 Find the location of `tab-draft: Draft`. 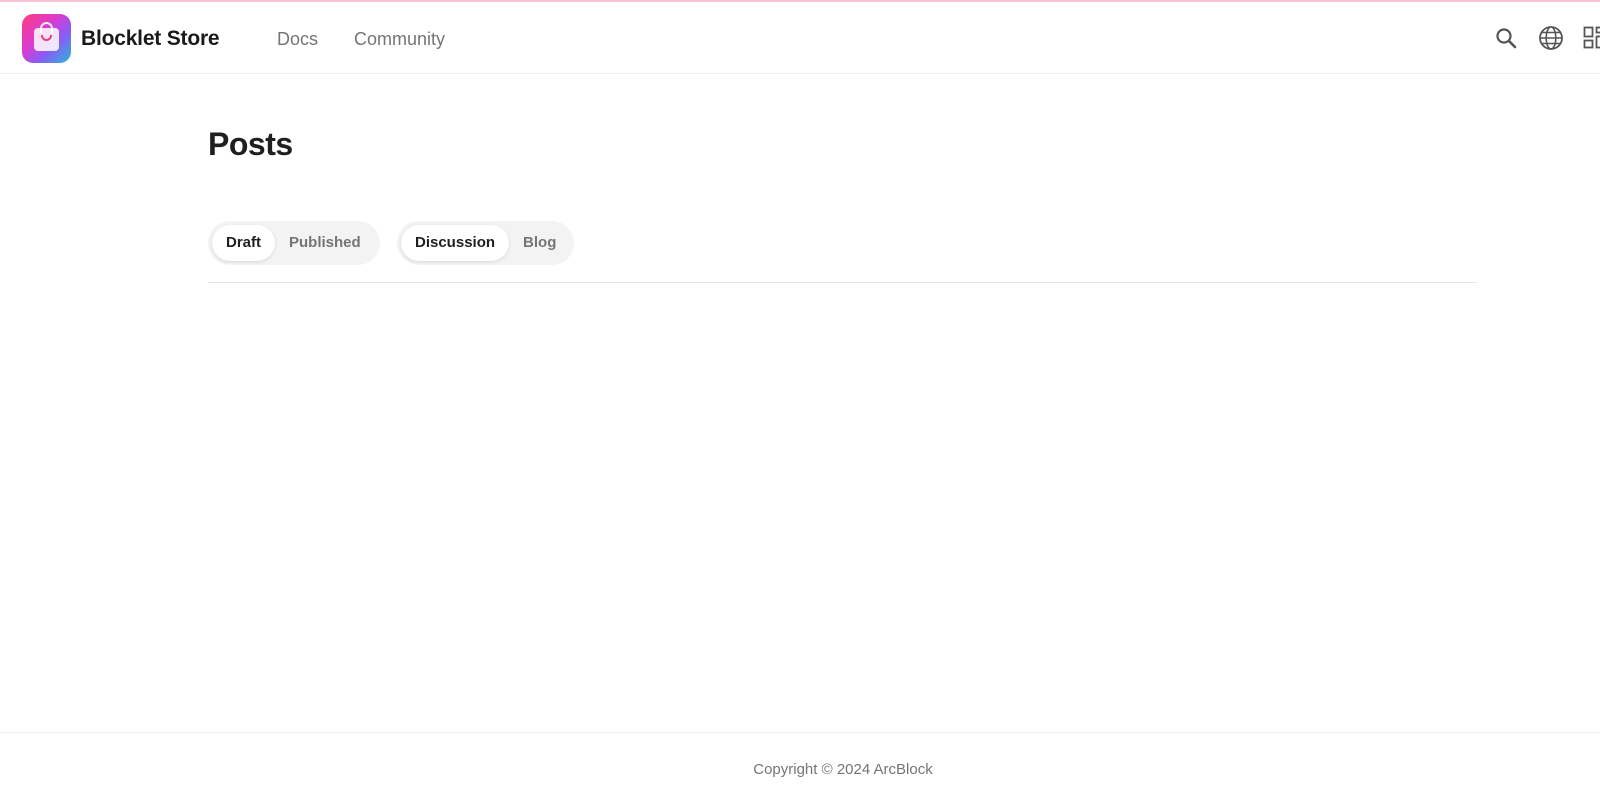

tab-draft: Draft is located at coordinates (244, 243).